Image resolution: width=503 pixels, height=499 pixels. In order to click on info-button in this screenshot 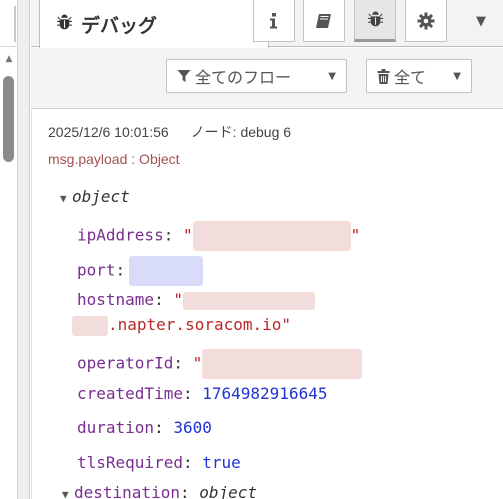, I will do `click(274, 21)`.